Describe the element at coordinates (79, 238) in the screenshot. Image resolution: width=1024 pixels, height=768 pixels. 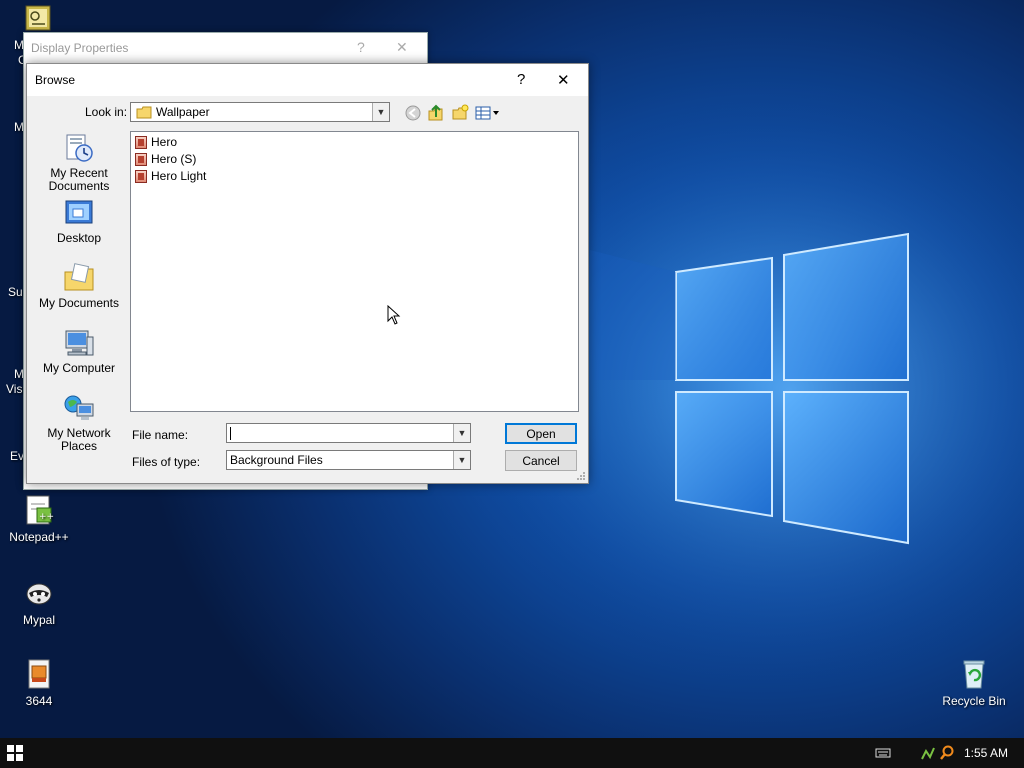
I see `place-label: Desktop` at that location.